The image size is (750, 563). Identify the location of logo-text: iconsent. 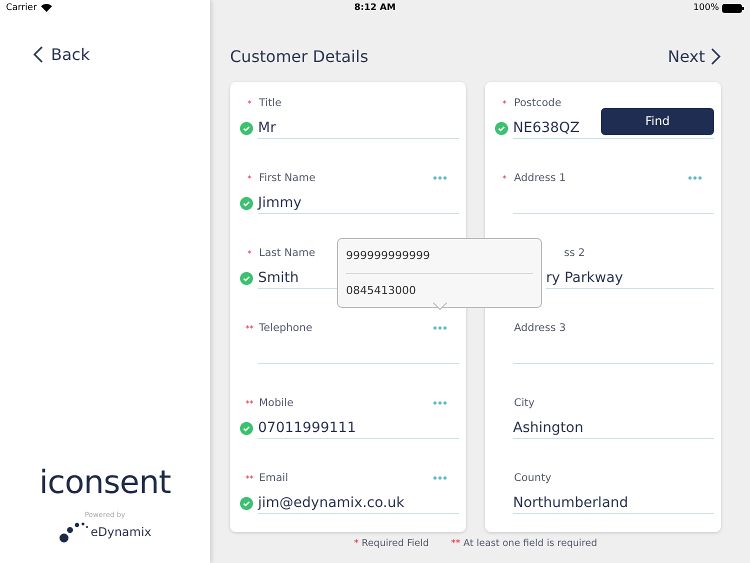
(105, 482).